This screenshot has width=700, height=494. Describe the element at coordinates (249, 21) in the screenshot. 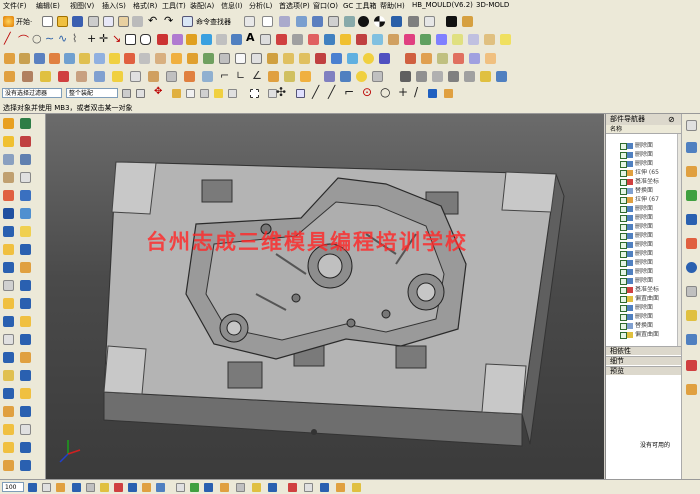

I see `touch-mode-icon` at that location.